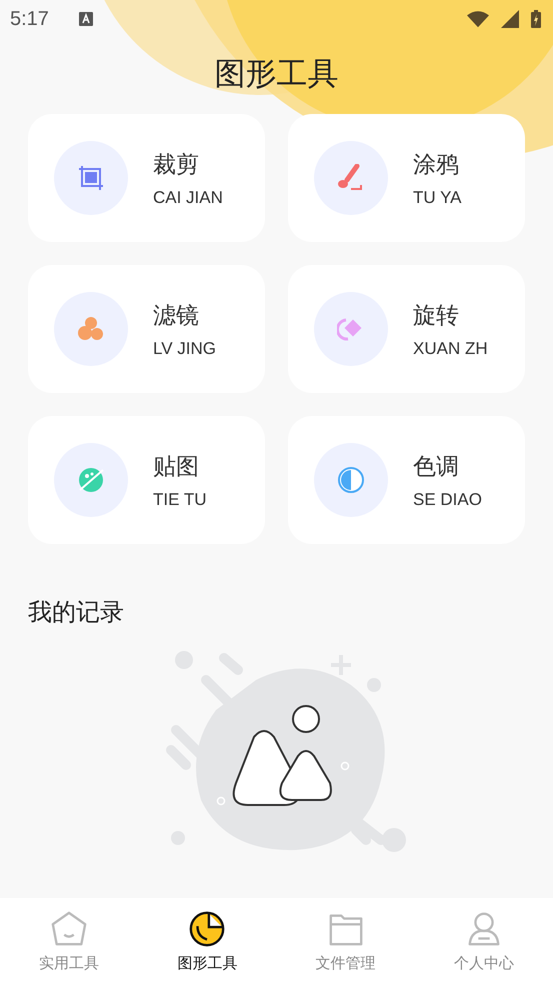 Image resolution: width=553 pixels, height=984 pixels. I want to click on sticker-icon, so click(91, 480).